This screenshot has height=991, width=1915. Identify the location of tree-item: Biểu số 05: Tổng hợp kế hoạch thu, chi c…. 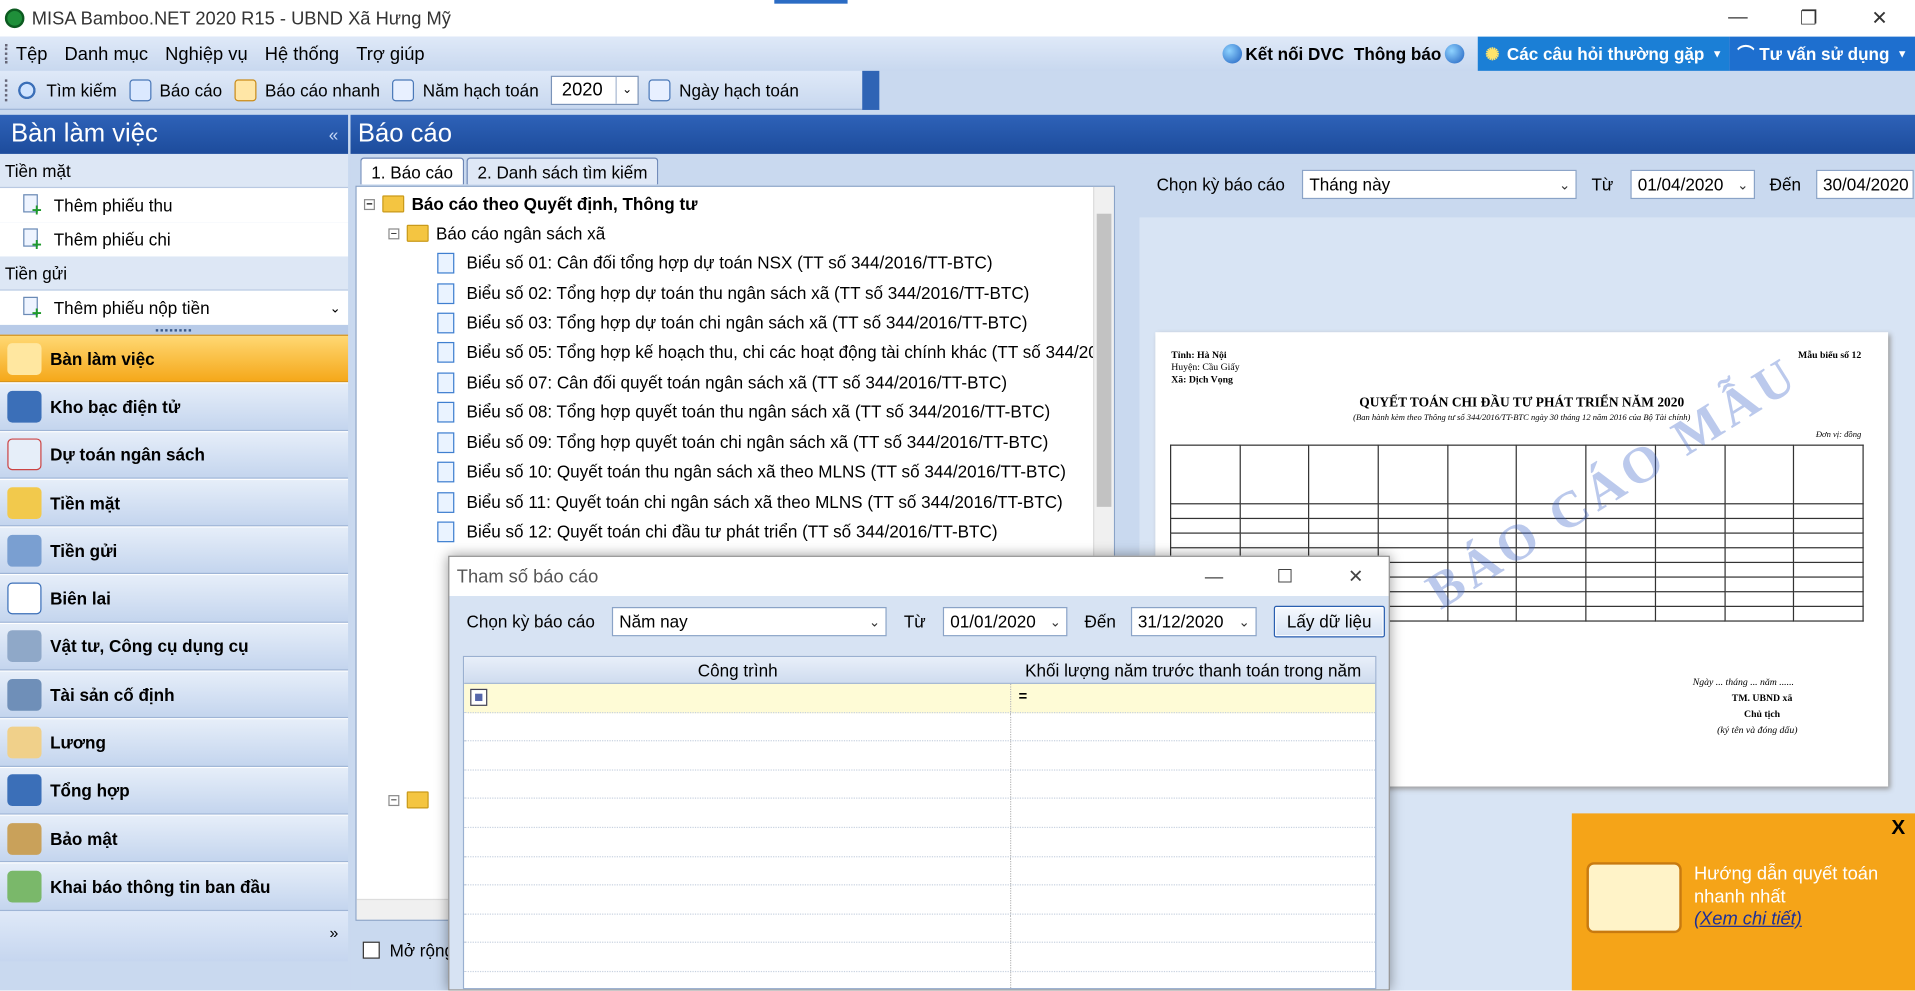
(767, 351).